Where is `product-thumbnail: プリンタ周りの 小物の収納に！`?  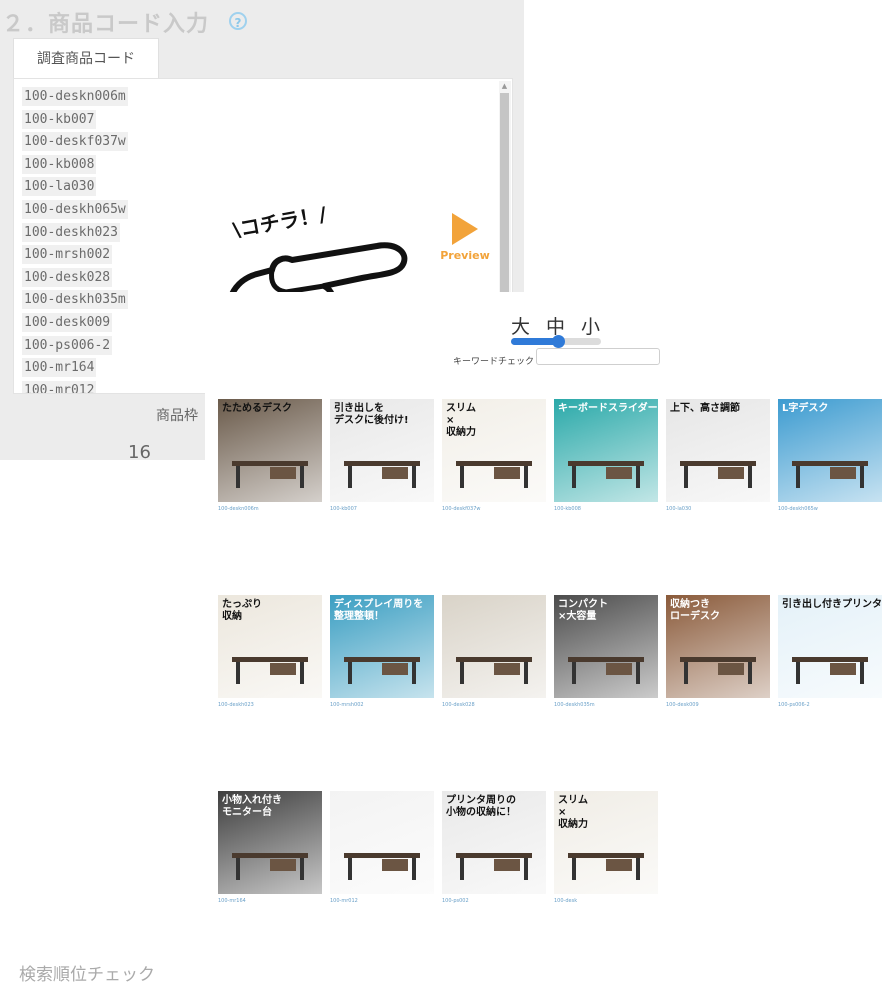 product-thumbnail: プリンタ周りの 小物の収納に！ is located at coordinates (494, 842).